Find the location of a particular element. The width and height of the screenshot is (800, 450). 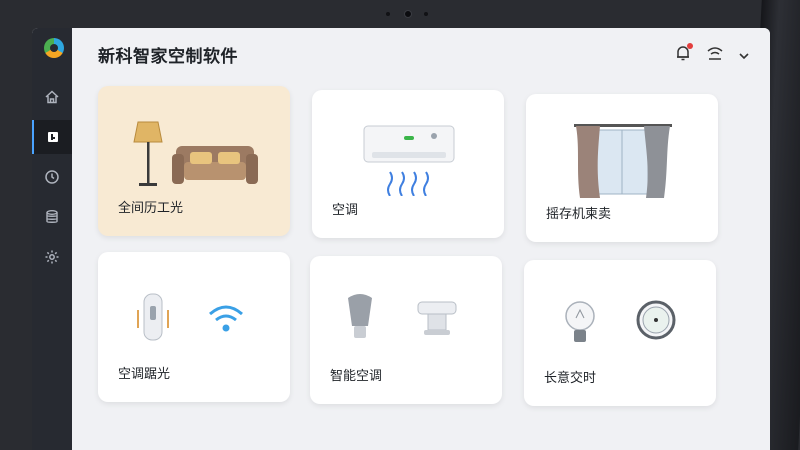

card-label: 长意交时 is located at coordinates (570, 378).